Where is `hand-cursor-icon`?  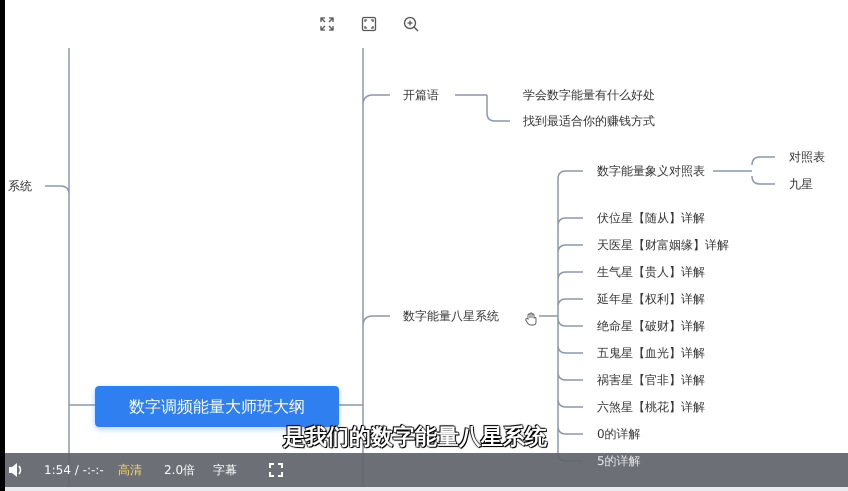 hand-cursor-icon is located at coordinates (531, 319).